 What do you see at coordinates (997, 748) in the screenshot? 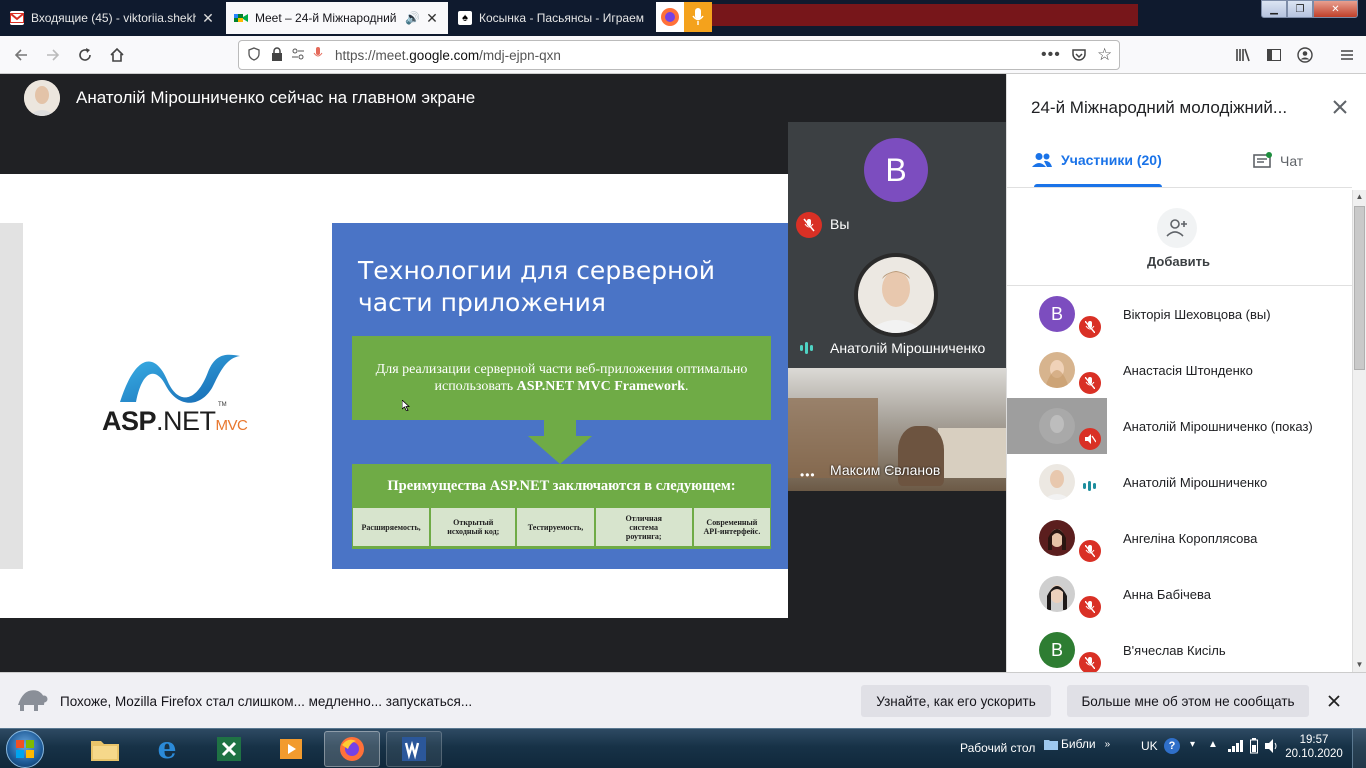
I see `desktop-toolbar-label: Рабочий стол` at bounding box center [997, 748].